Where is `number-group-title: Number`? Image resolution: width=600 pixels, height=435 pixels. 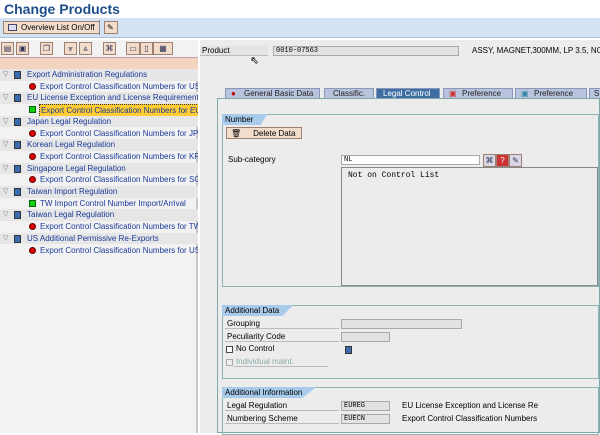
number-group-title: Number is located at coordinates (245, 119).